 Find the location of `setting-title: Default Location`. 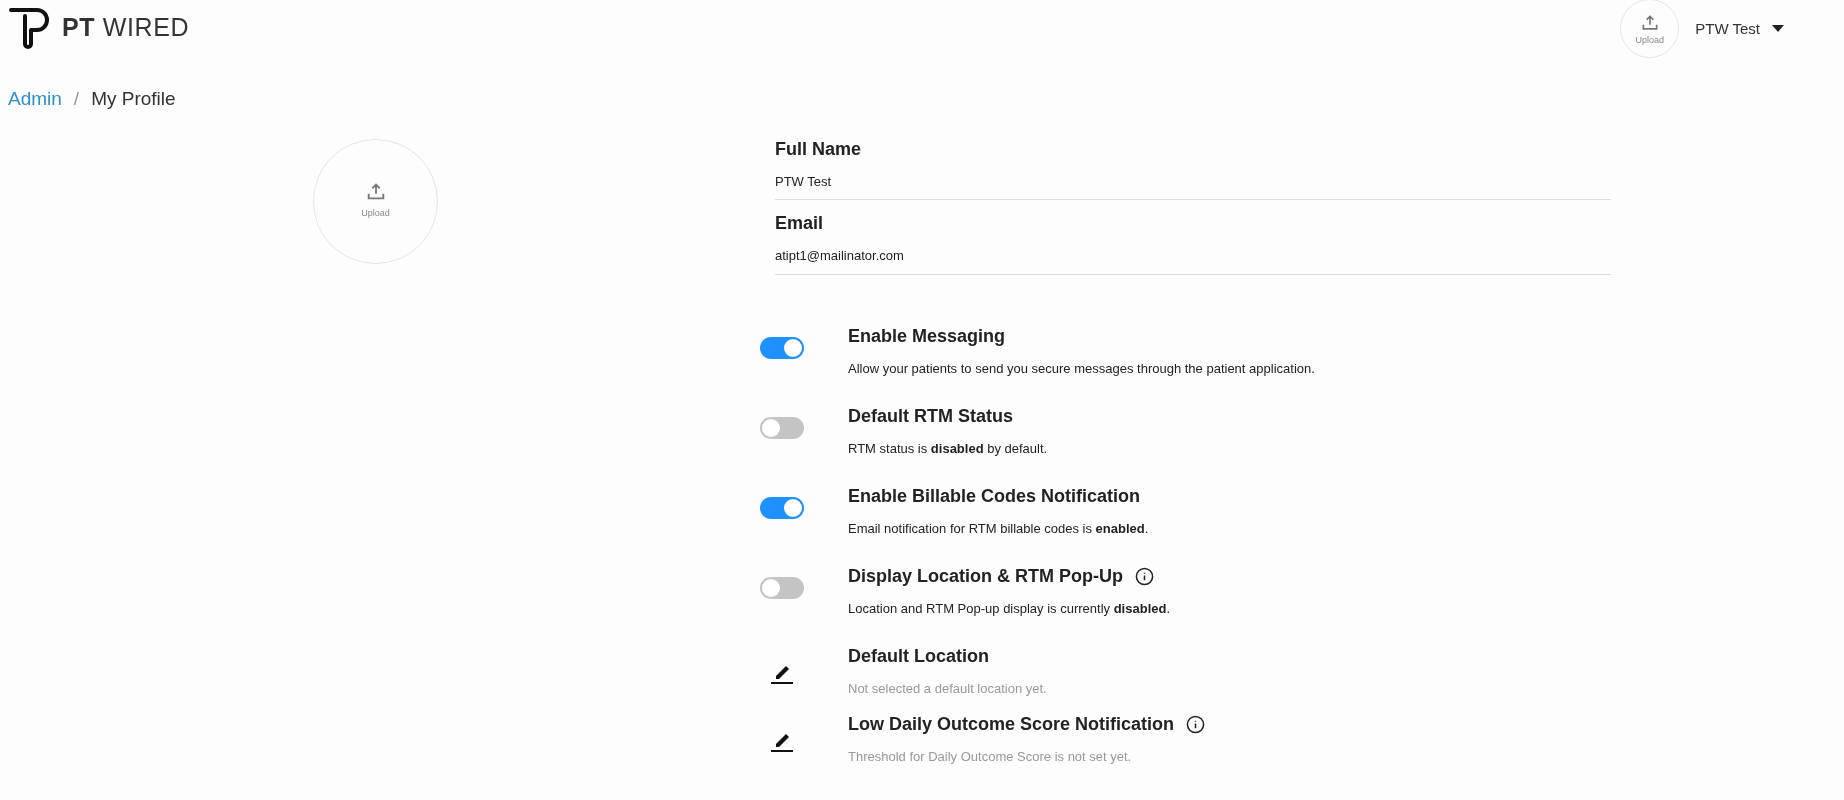

setting-title: Default Location is located at coordinates (918, 656).